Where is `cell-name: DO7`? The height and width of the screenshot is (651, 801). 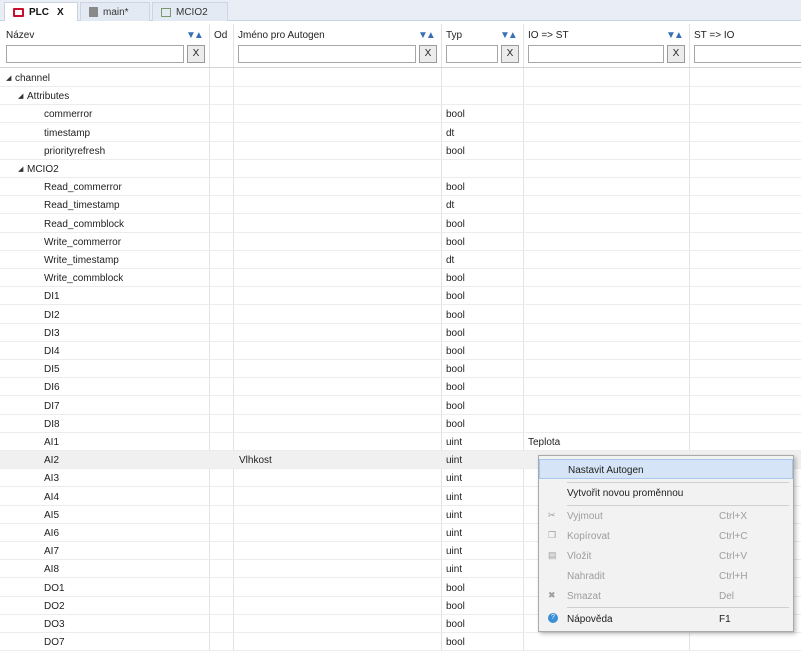 cell-name: DO7 is located at coordinates (54, 643).